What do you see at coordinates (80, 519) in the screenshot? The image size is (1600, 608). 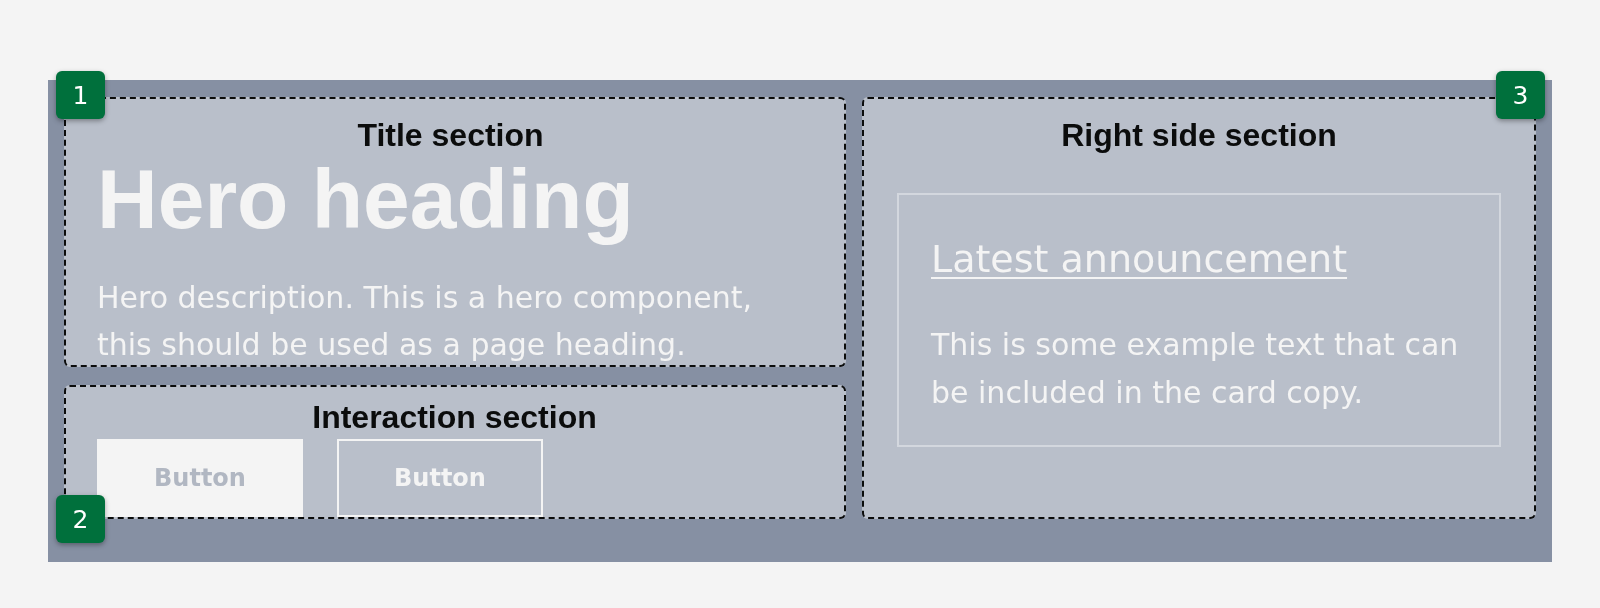 I see `number-badge: 2` at bounding box center [80, 519].